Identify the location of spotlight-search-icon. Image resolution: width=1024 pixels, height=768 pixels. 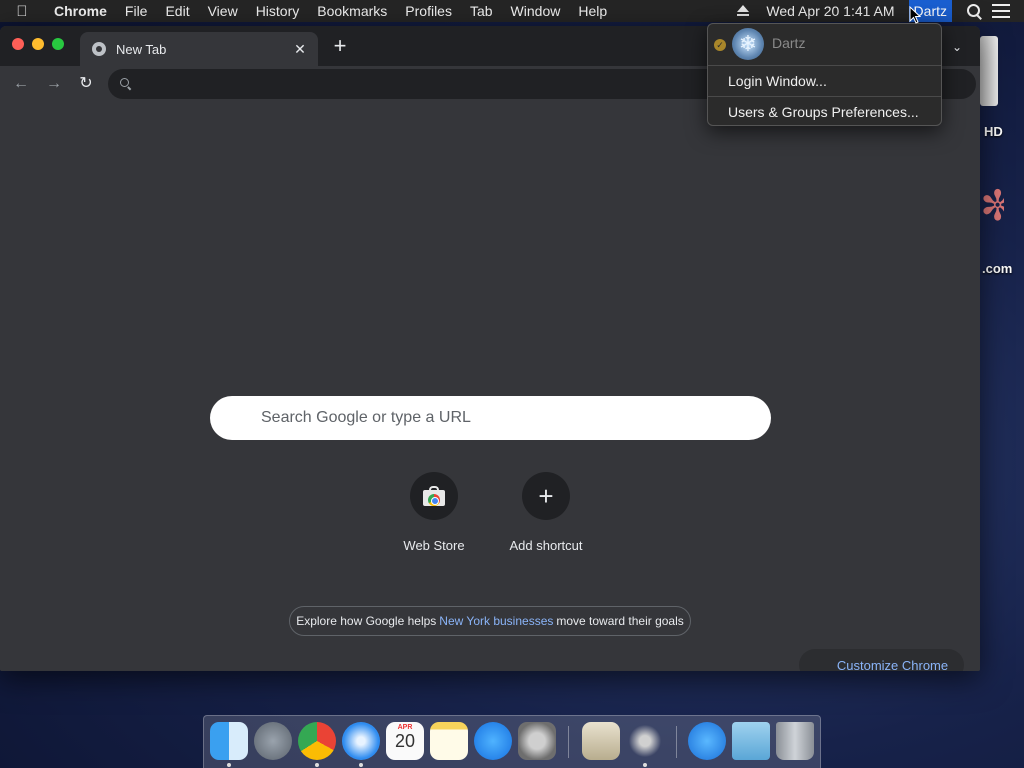
(974, 11).